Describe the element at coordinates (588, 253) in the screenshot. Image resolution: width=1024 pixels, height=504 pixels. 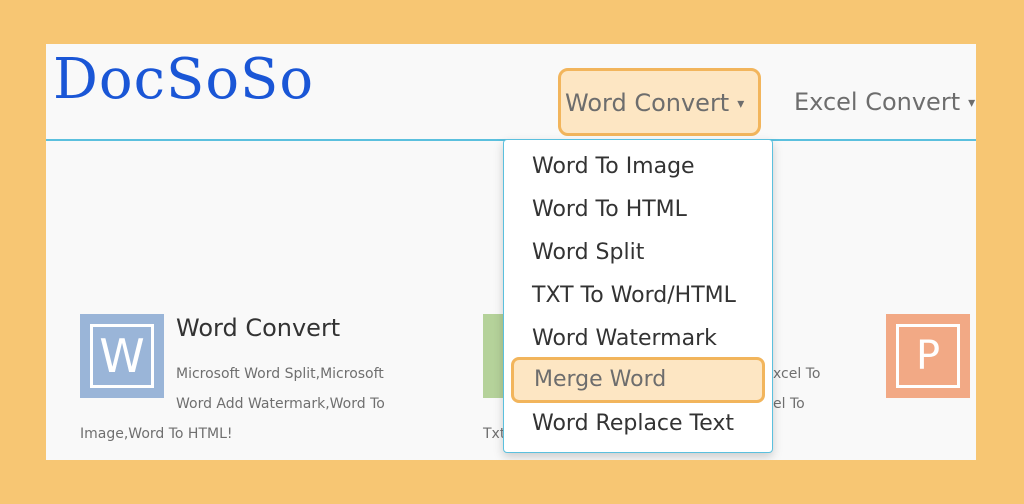
I see `menu-item-word-split: Word Split` at that location.